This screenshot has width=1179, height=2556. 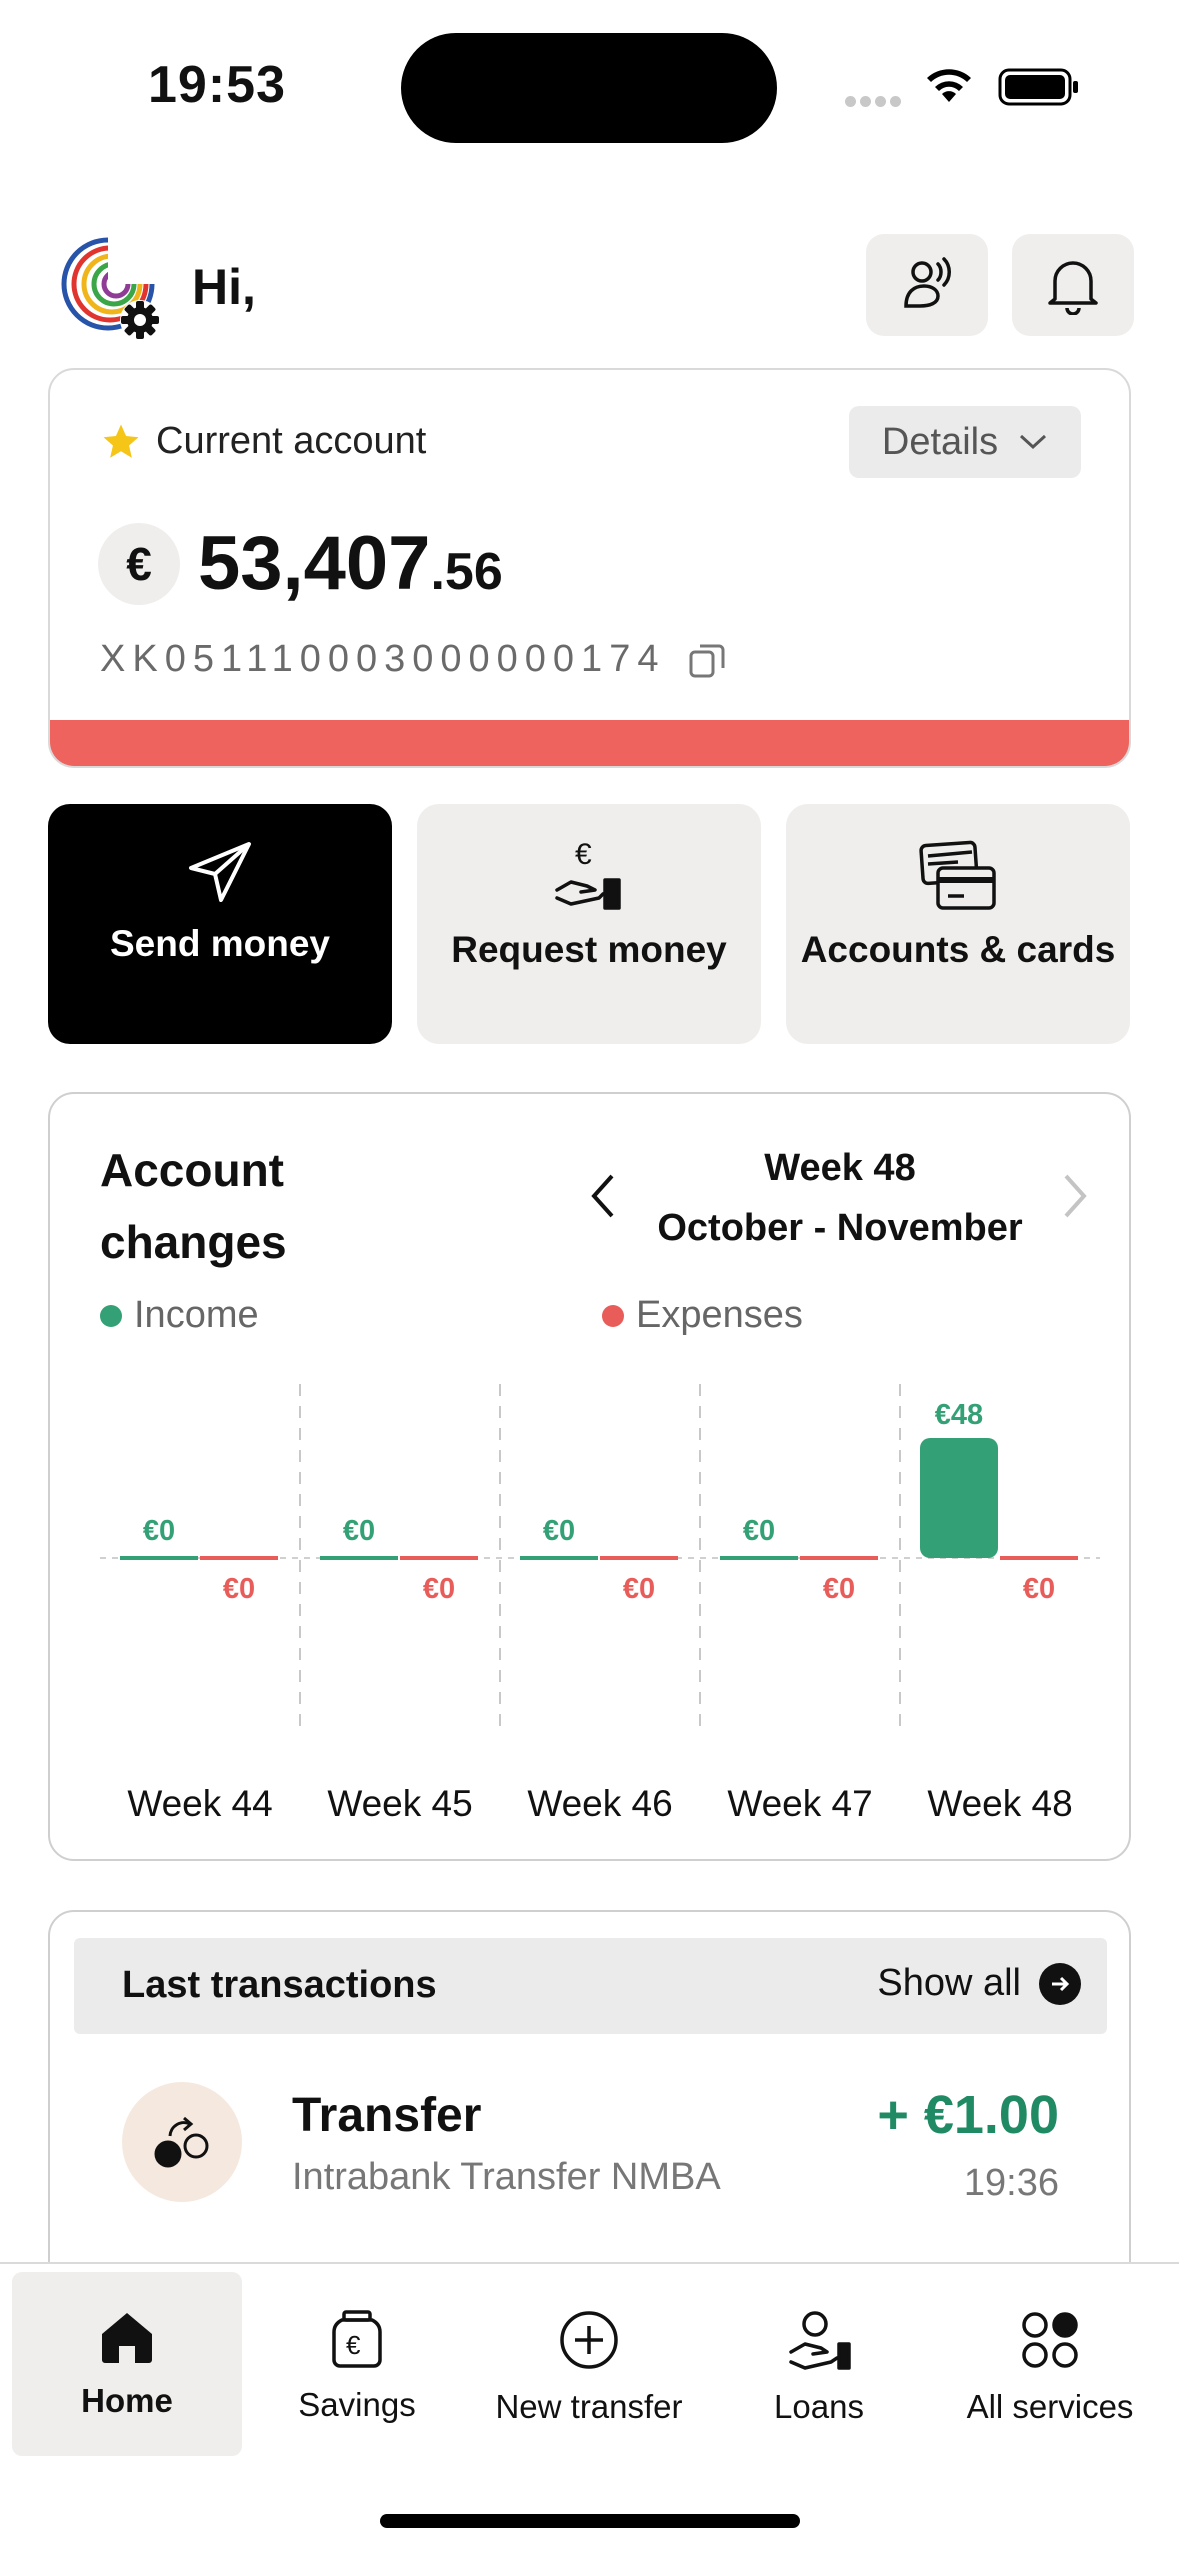 What do you see at coordinates (399, 1803) in the screenshot?
I see `week-tick-label: Week 45` at bounding box center [399, 1803].